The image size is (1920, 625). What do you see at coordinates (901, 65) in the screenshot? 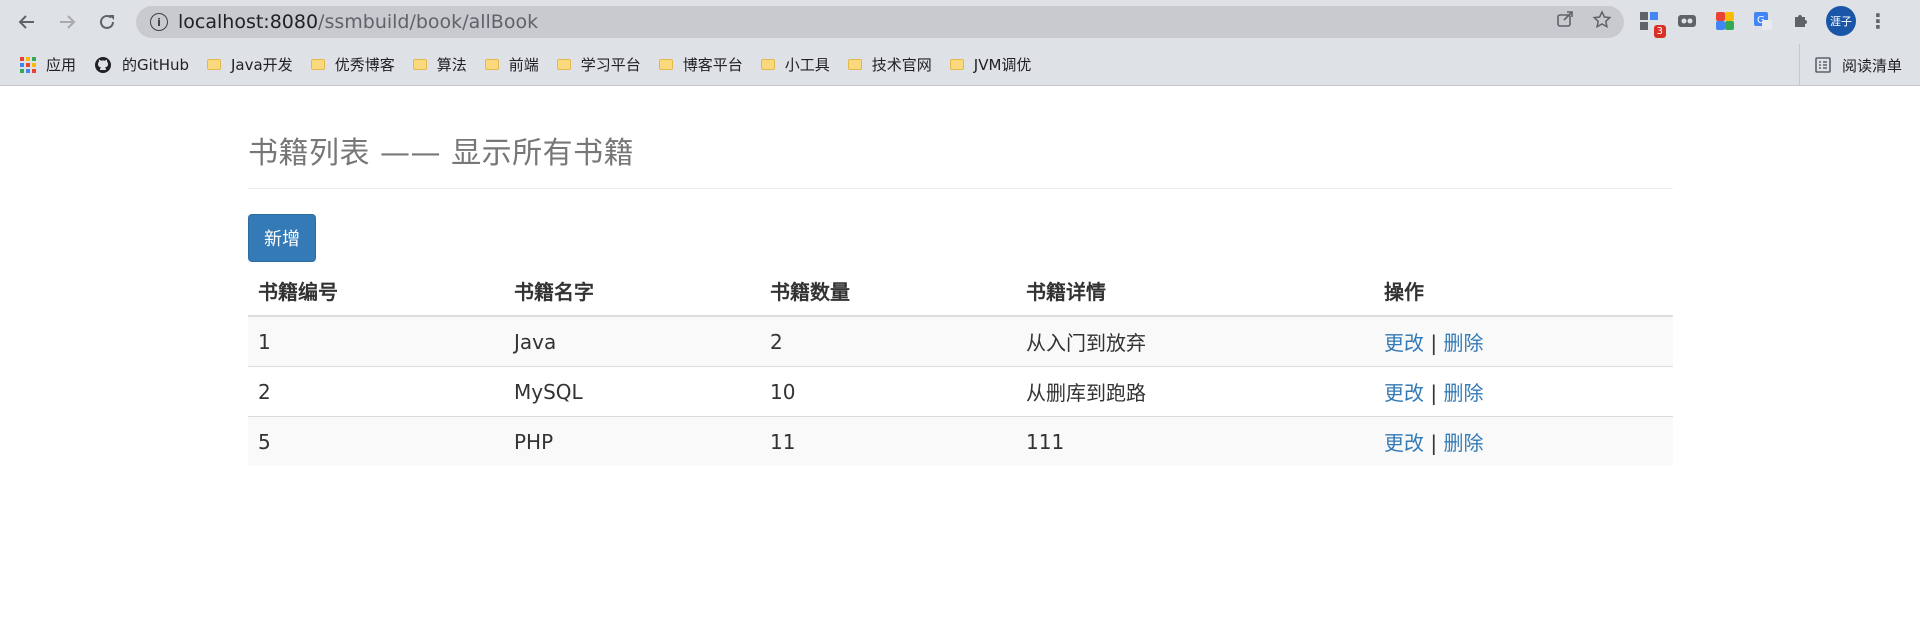
I see `bookmark-label: 技术官网` at bounding box center [901, 65].